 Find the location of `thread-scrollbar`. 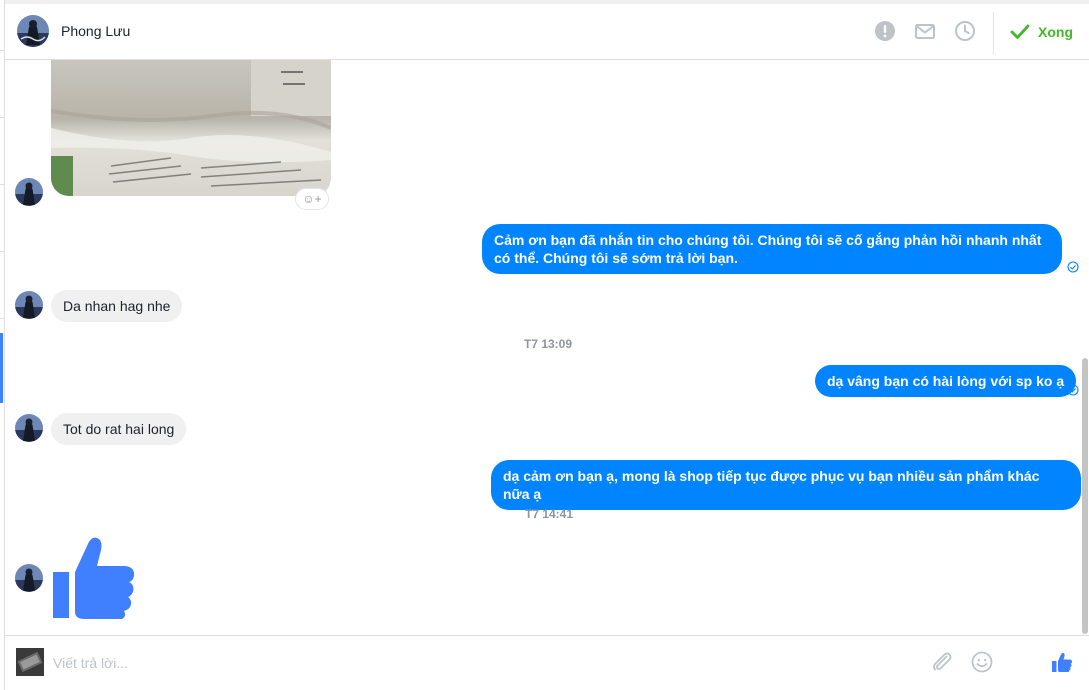

thread-scrollbar is located at coordinates (1085, 347).